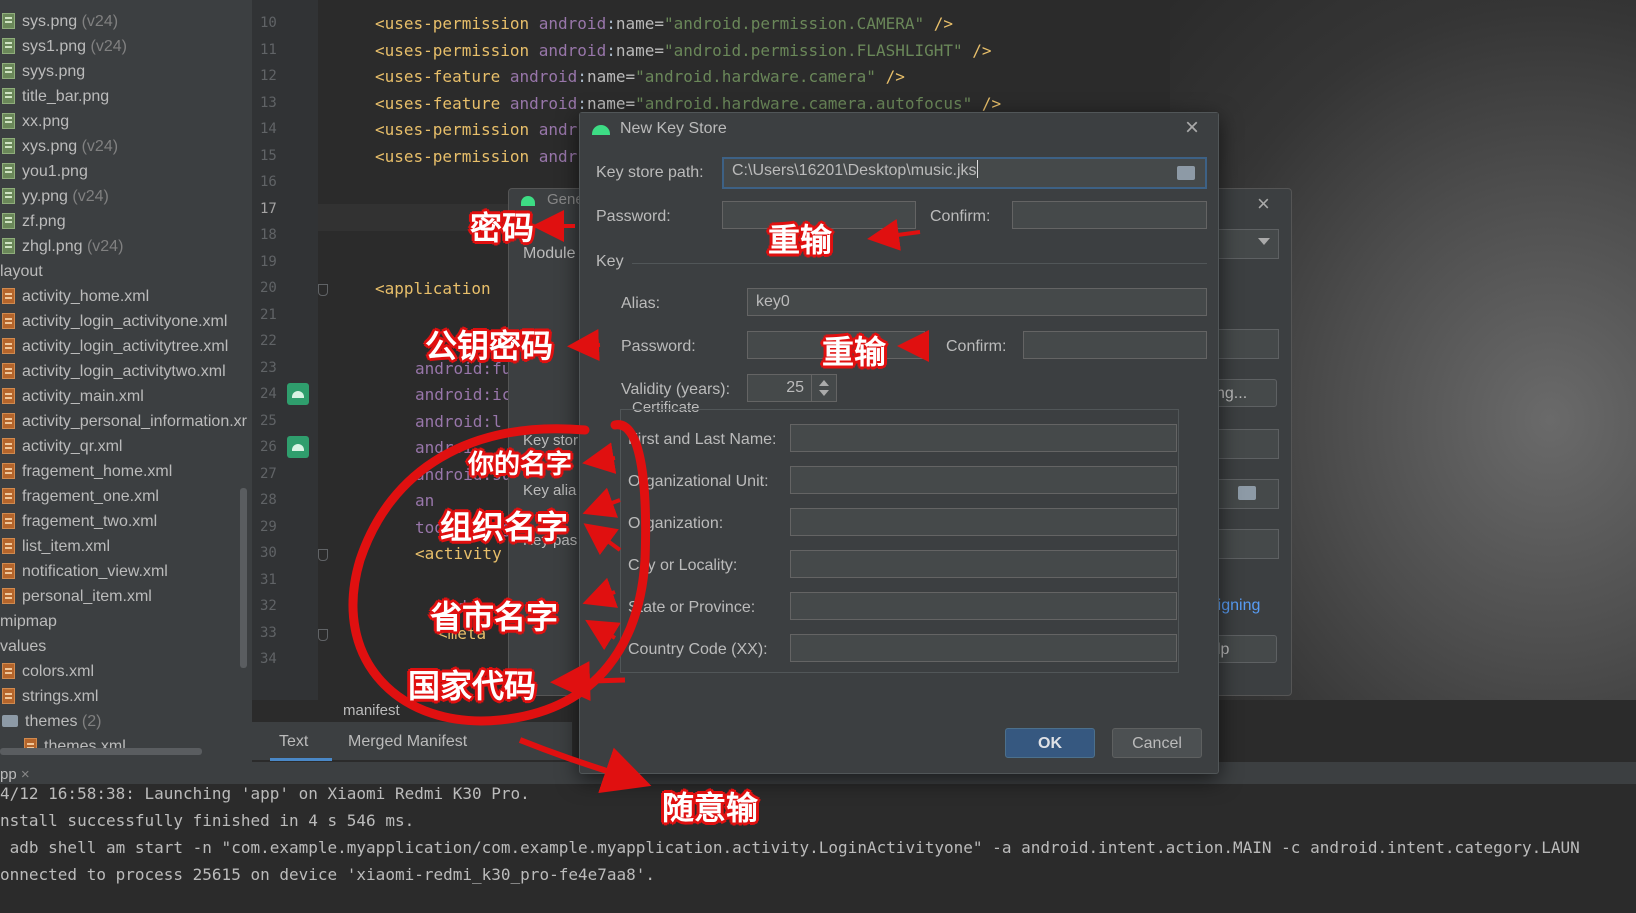 The height and width of the screenshot is (913, 1636). What do you see at coordinates (75, 747) in the screenshot?
I see `tree-item: themes.xml` at bounding box center [75, 747].